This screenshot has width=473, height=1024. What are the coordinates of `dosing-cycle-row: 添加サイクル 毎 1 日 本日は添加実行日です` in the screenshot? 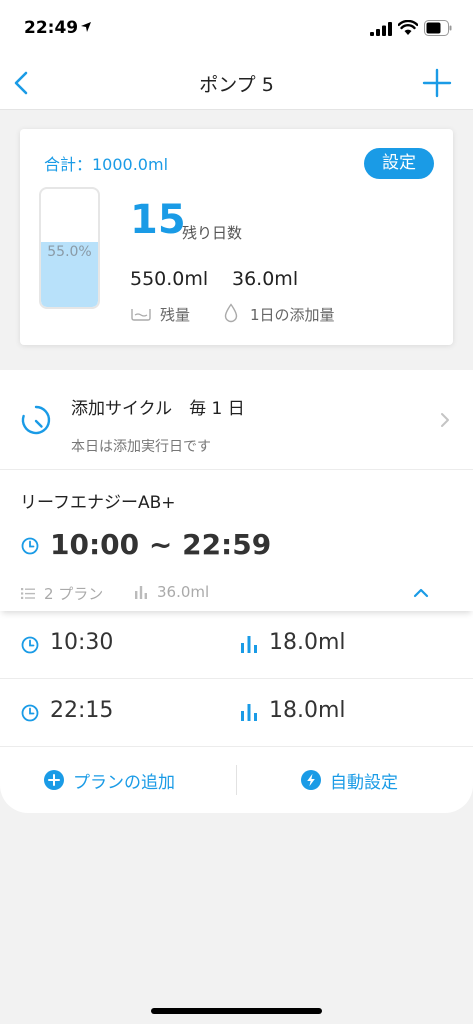 It's located at (236, 420).